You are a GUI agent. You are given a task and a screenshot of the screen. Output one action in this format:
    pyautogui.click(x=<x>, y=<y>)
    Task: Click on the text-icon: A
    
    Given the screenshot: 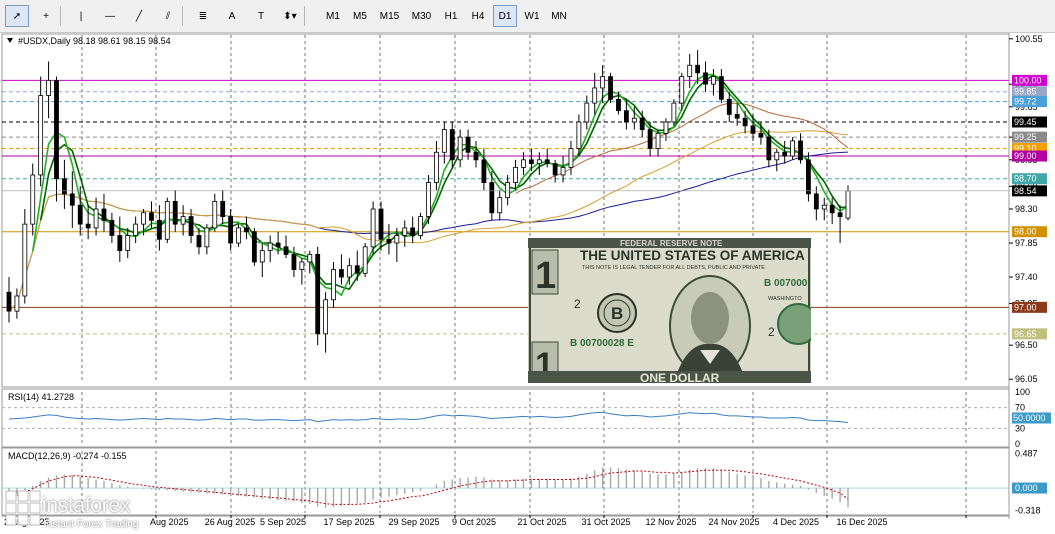 What is the action you would take?
    pyautogui.click(x=232, y=16)
    